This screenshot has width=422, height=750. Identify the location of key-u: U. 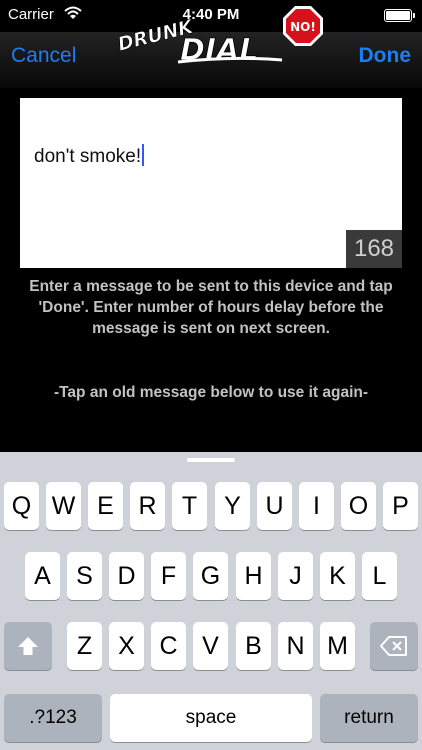
(274, 506).